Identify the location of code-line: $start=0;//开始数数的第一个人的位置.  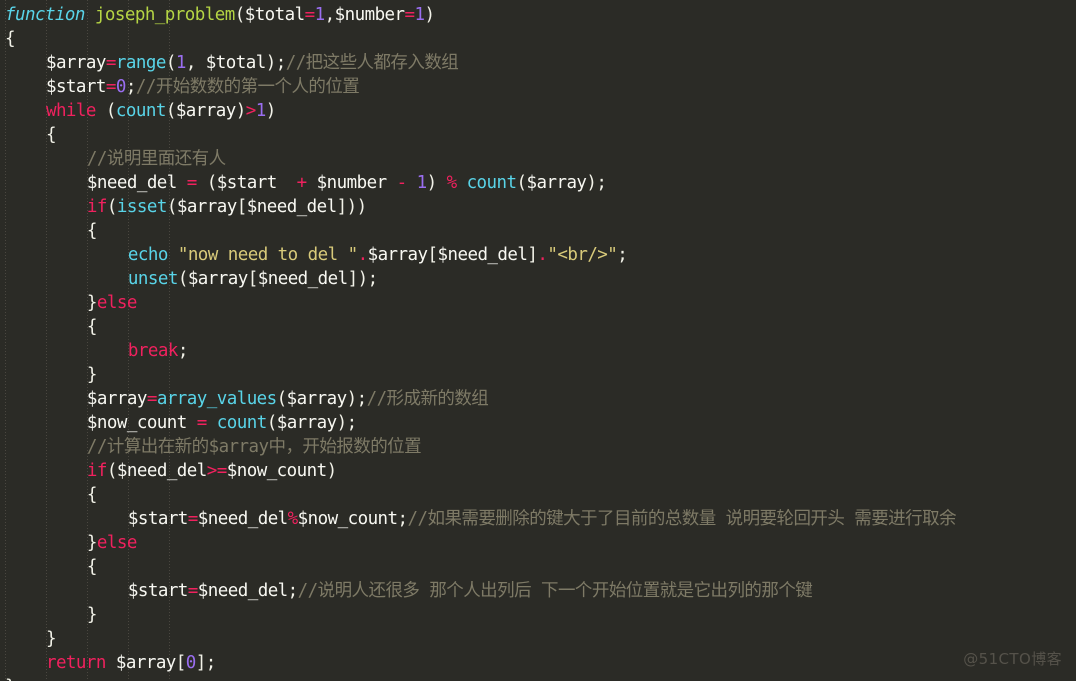
(540, 87).